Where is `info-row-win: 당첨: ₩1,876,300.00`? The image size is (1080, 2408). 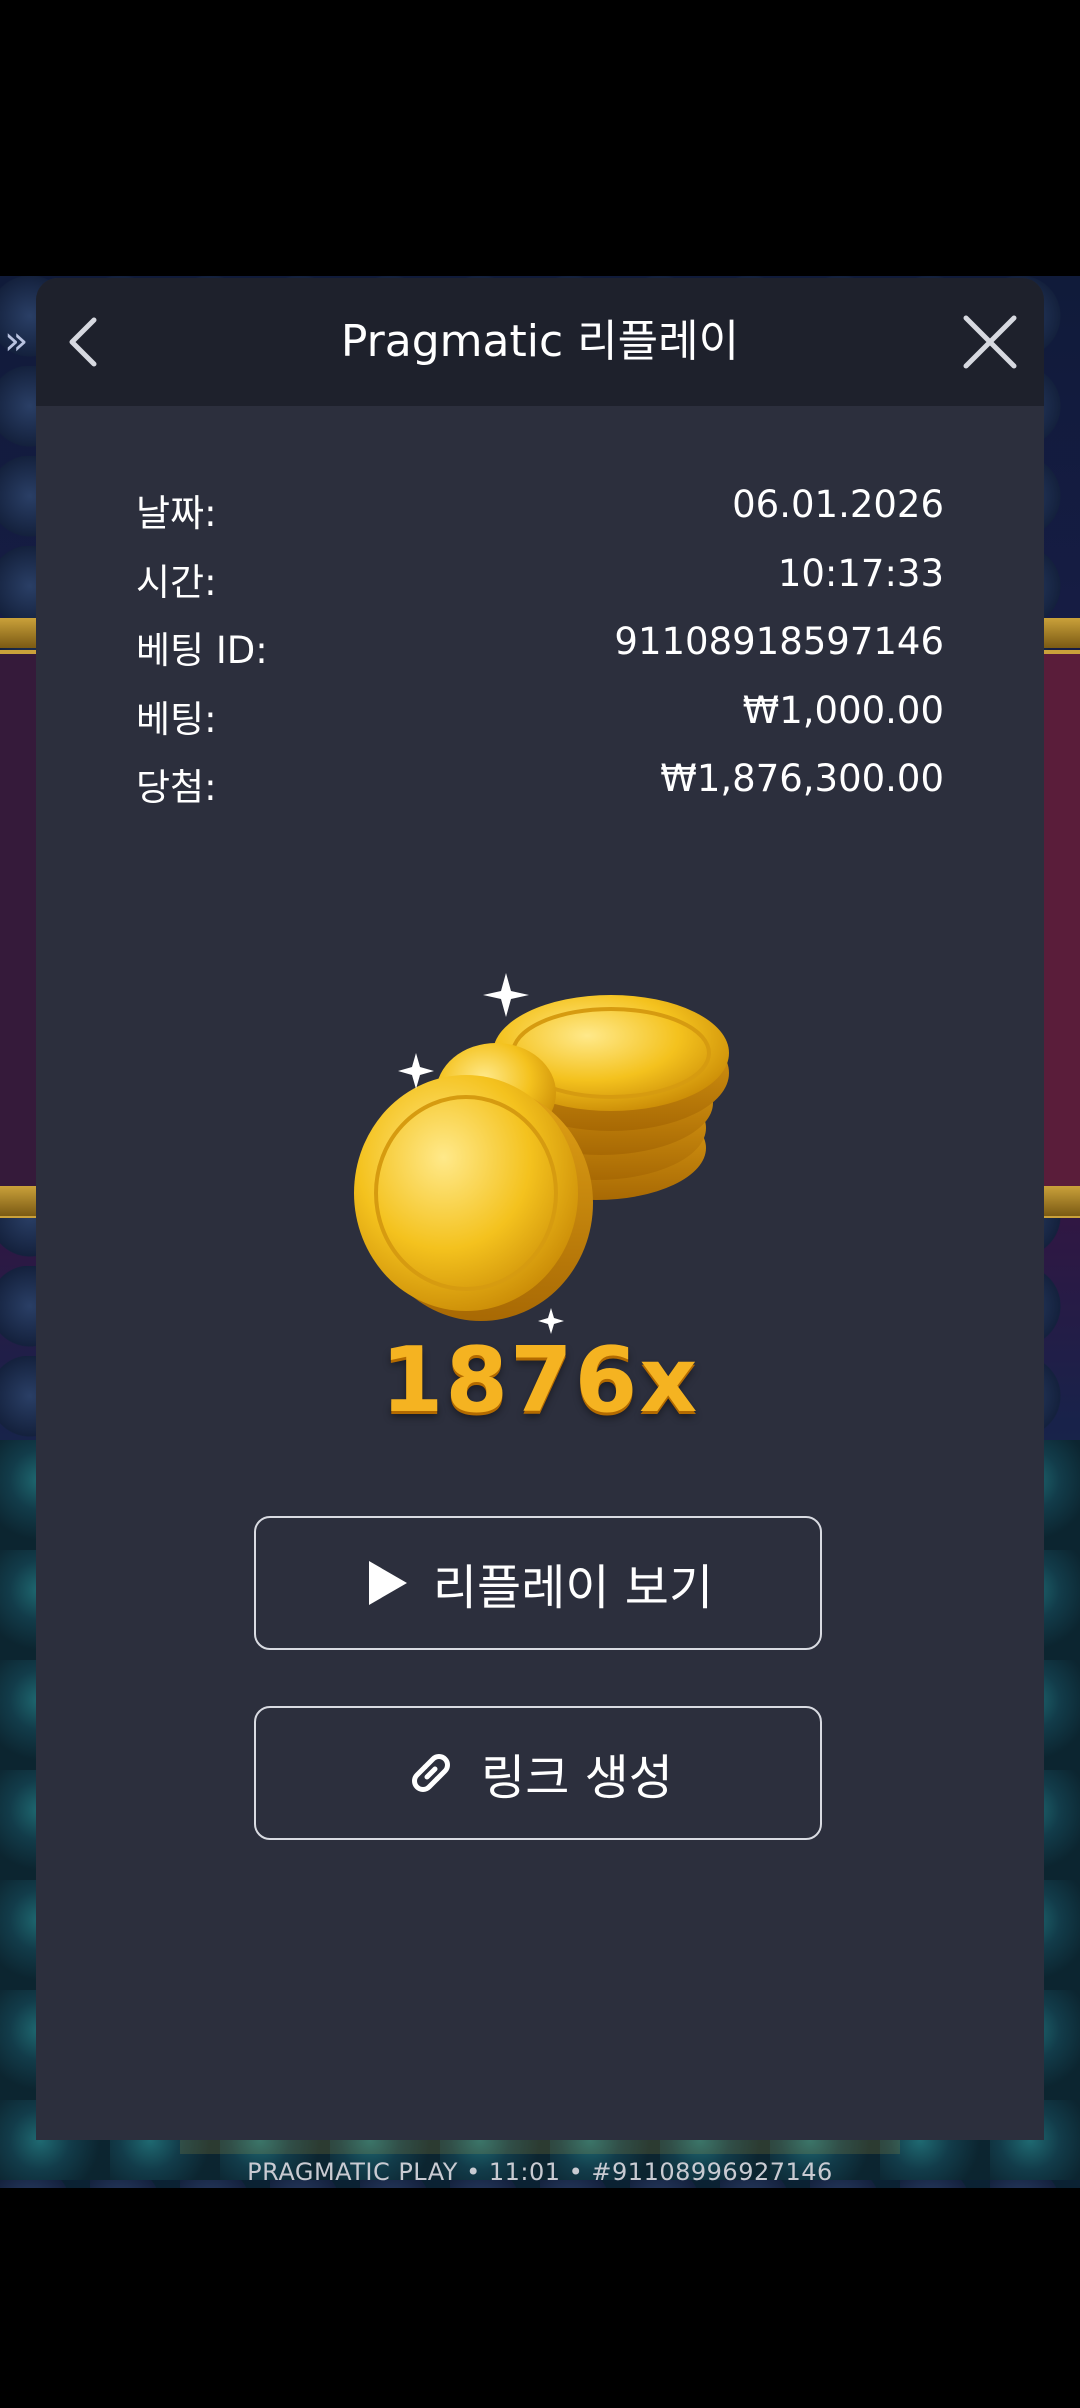 info-row-win: 당첨: ₩1,876,300.00 is located at coordinates (540, 791).